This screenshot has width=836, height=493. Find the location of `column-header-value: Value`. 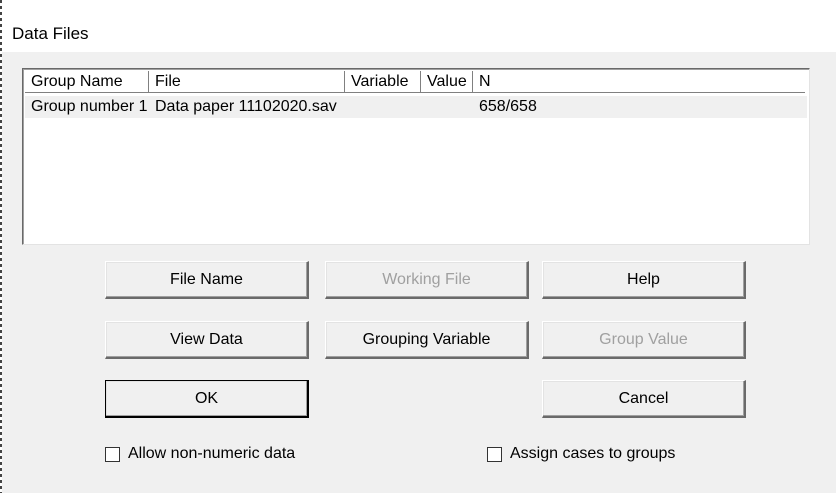

column-header-value: Value is located at coordinates (447, 82).